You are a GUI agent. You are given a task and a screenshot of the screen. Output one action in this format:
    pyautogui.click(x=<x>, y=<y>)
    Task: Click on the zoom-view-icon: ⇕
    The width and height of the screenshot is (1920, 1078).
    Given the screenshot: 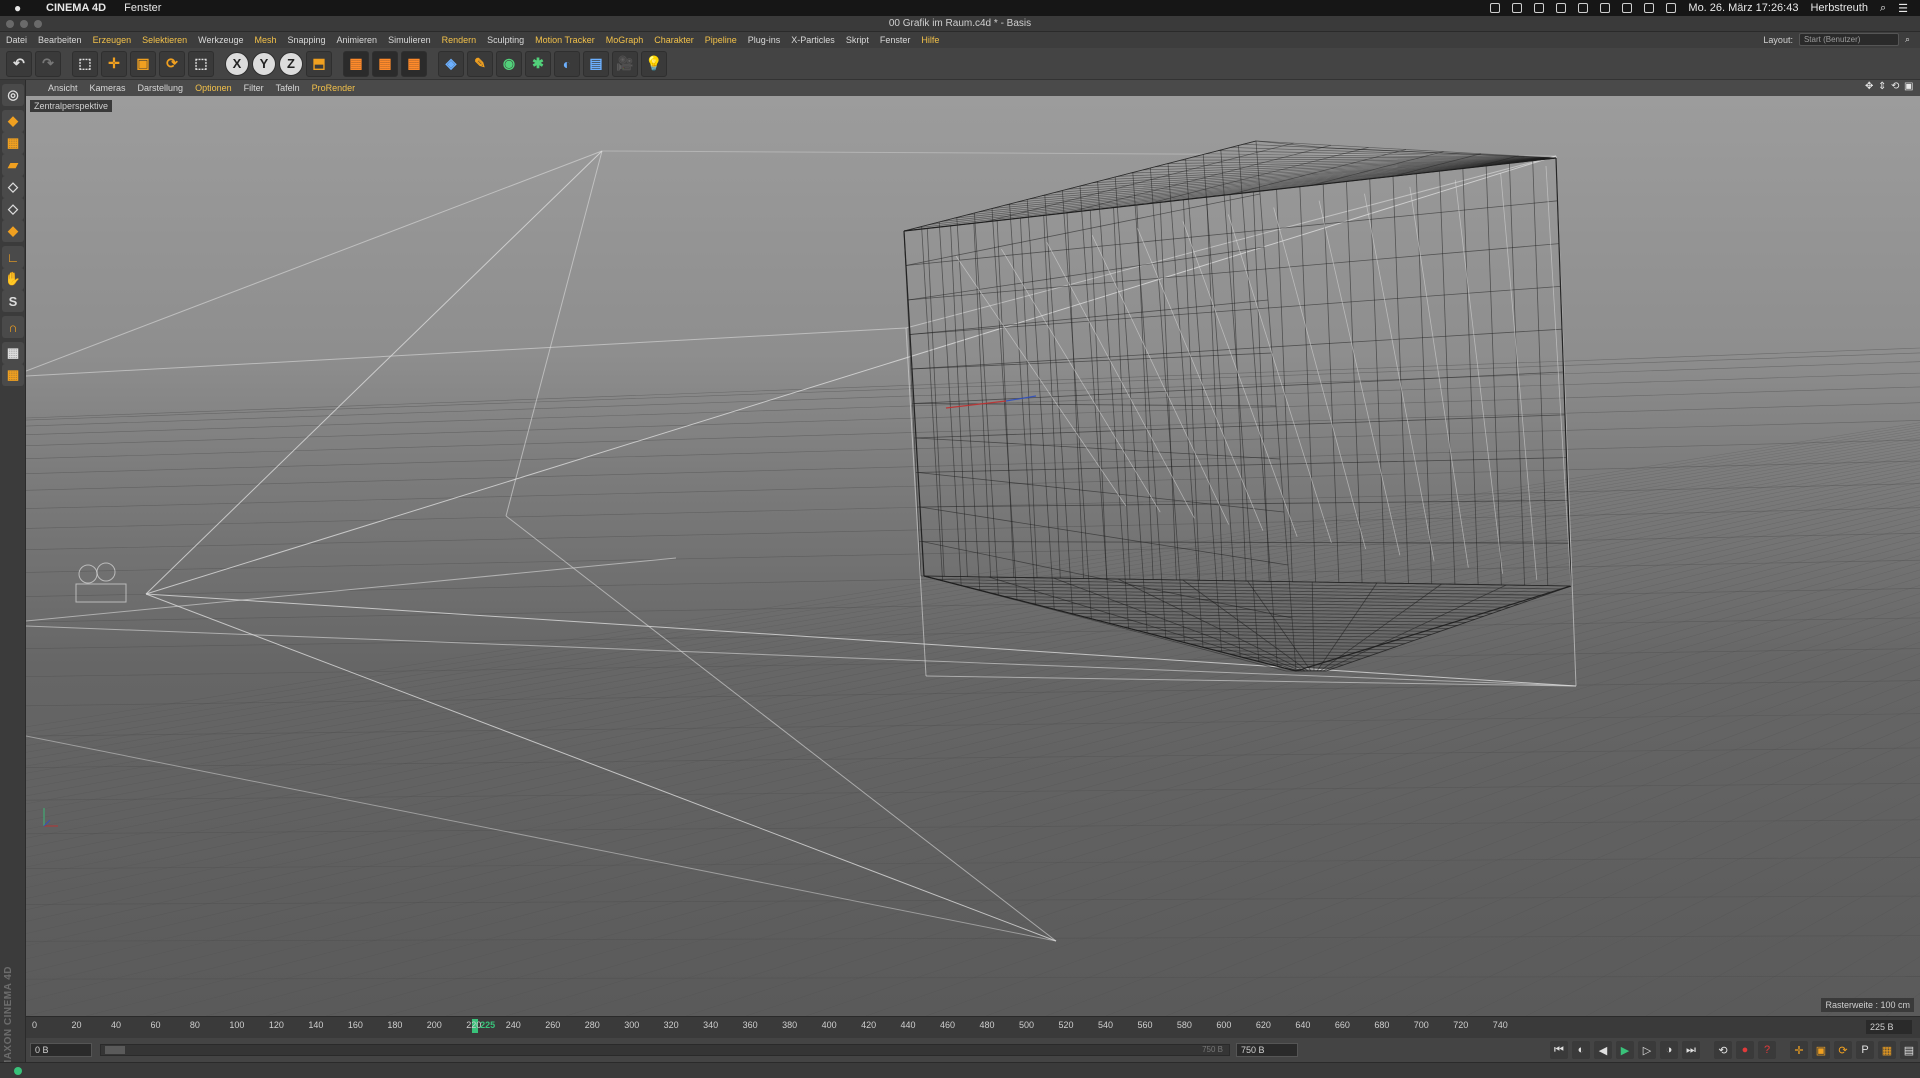 What is the action you would take?
    pyautogui.click(x=1883, y=87)
    